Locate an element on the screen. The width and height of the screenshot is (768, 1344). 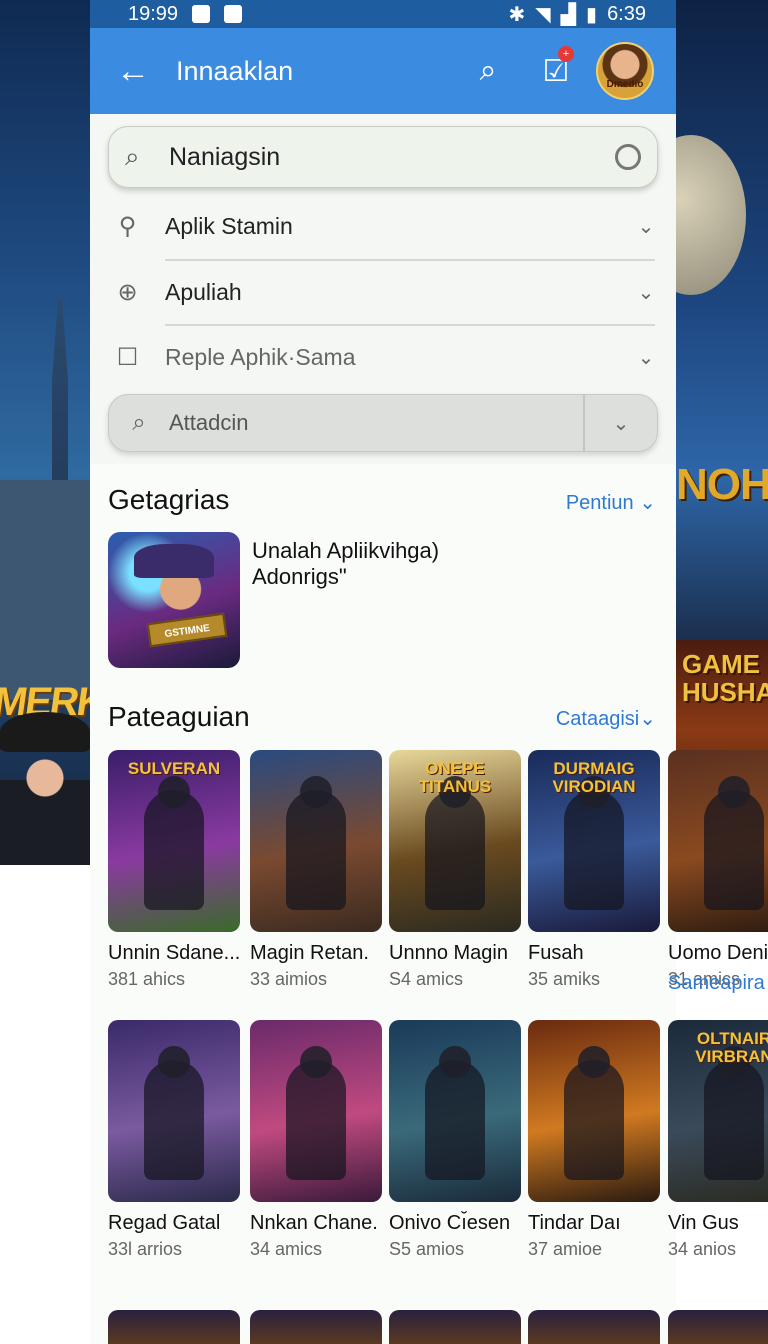
game-name: Regad Gatal is located at coordinates (164, 1223).